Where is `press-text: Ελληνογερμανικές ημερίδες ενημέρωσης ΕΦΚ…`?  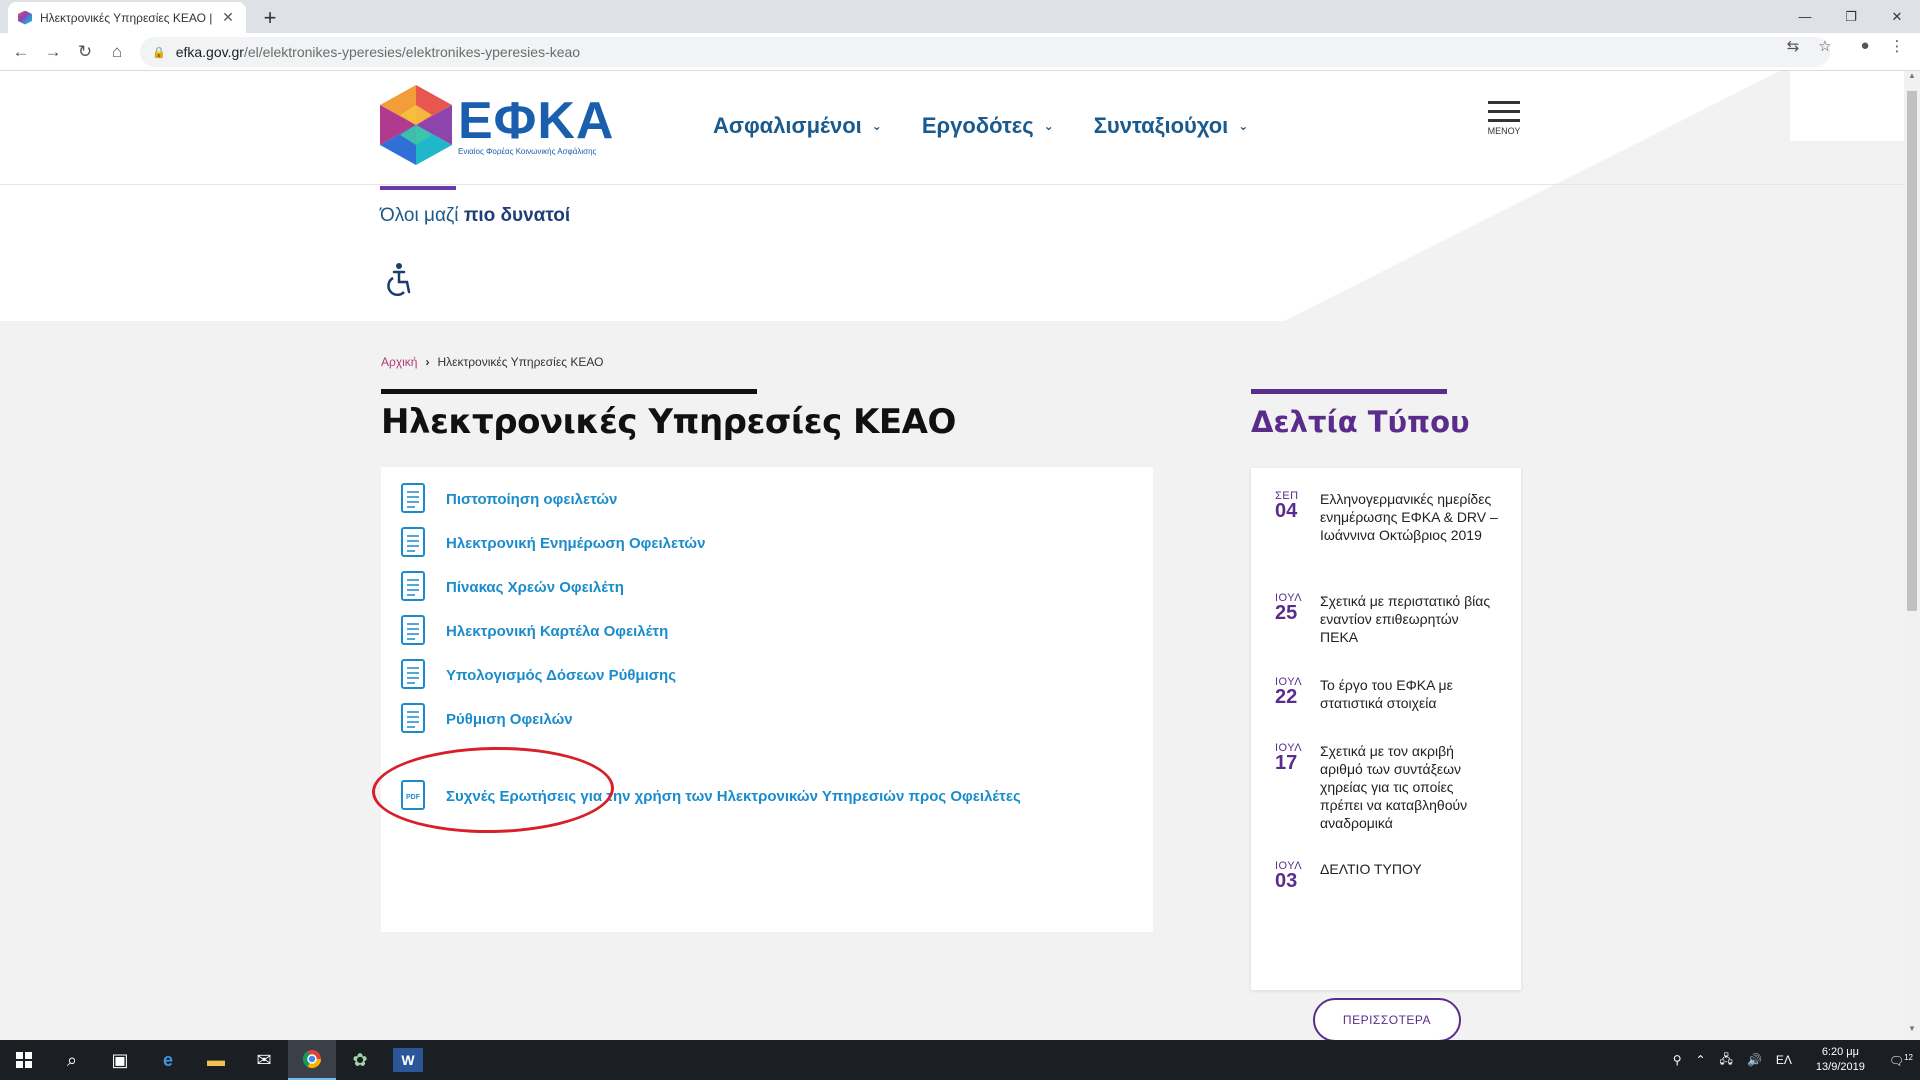 press-text: Ελληνογερμανικές ημερίδες ενημέρωσης ΕΦΚ… is located at coordinates (1409, 517).